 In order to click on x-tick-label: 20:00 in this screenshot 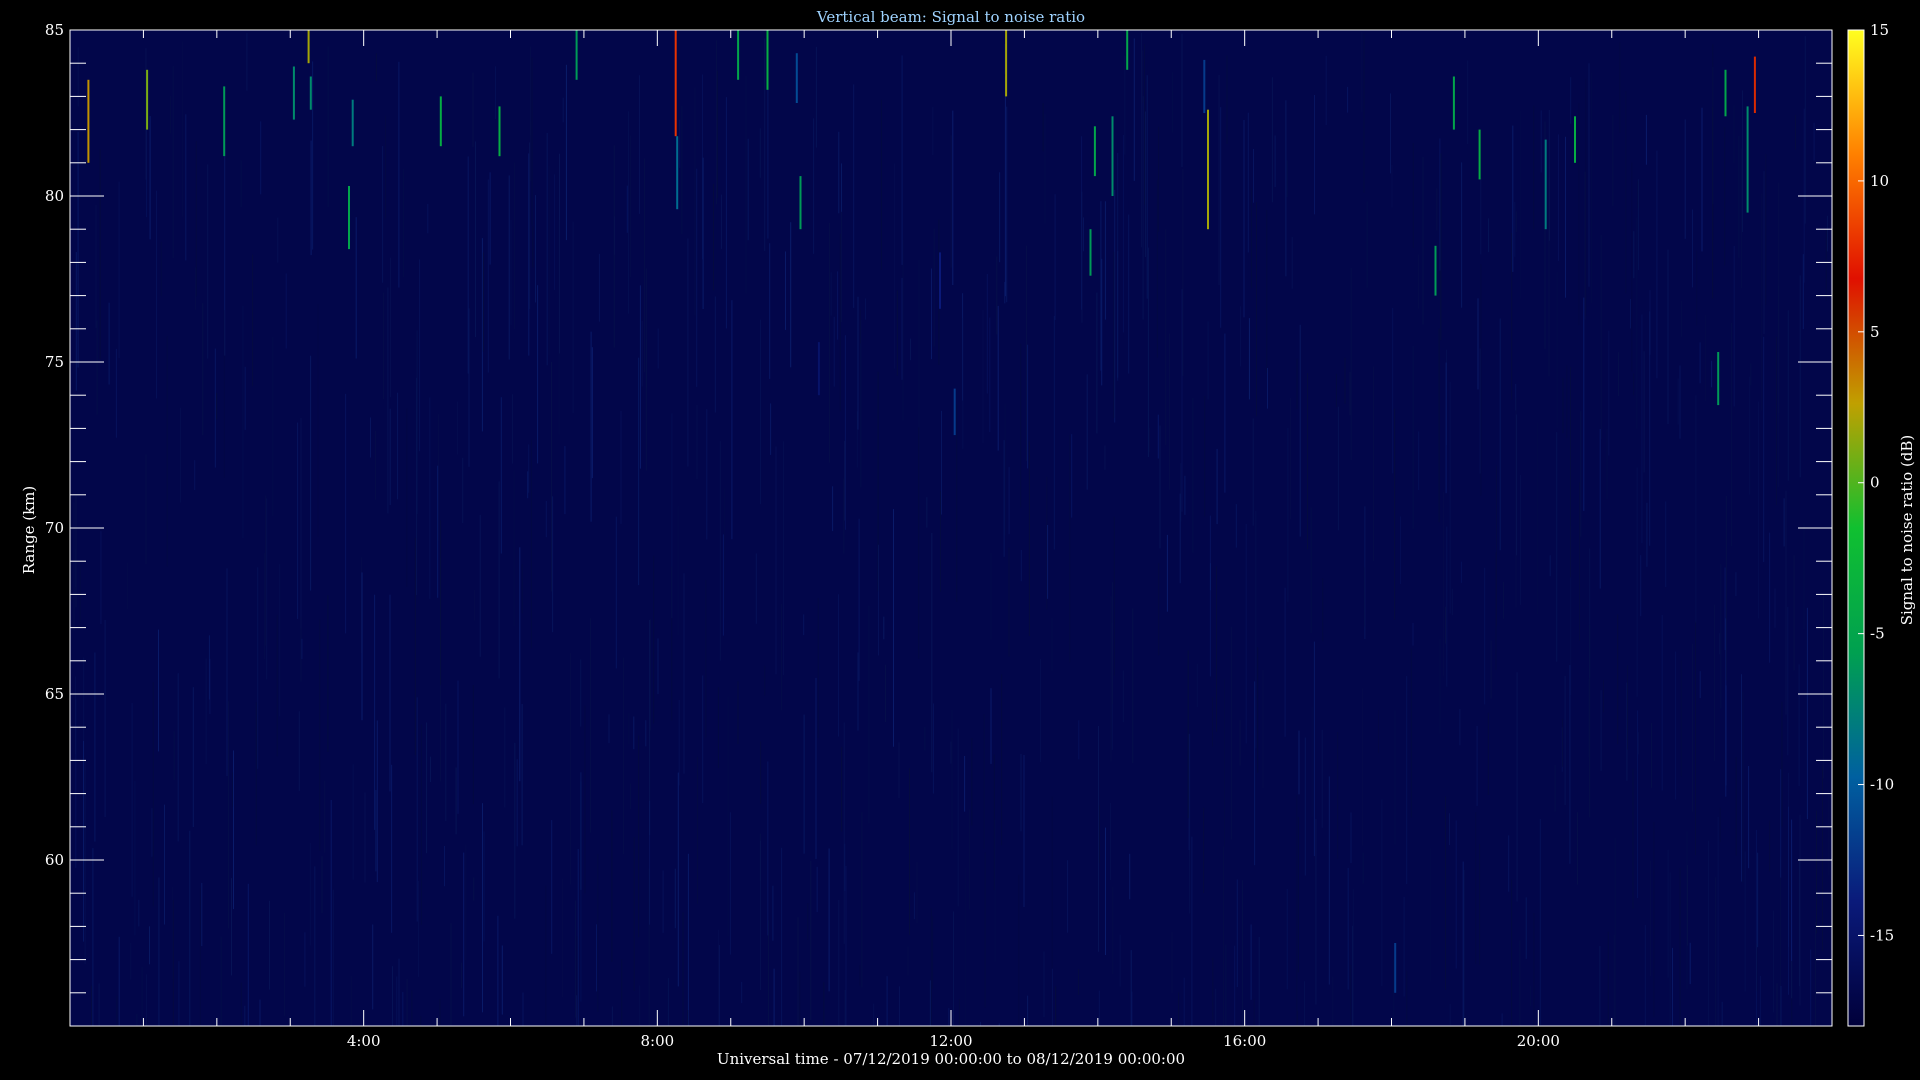, I will do `click(1538, 1041)`.